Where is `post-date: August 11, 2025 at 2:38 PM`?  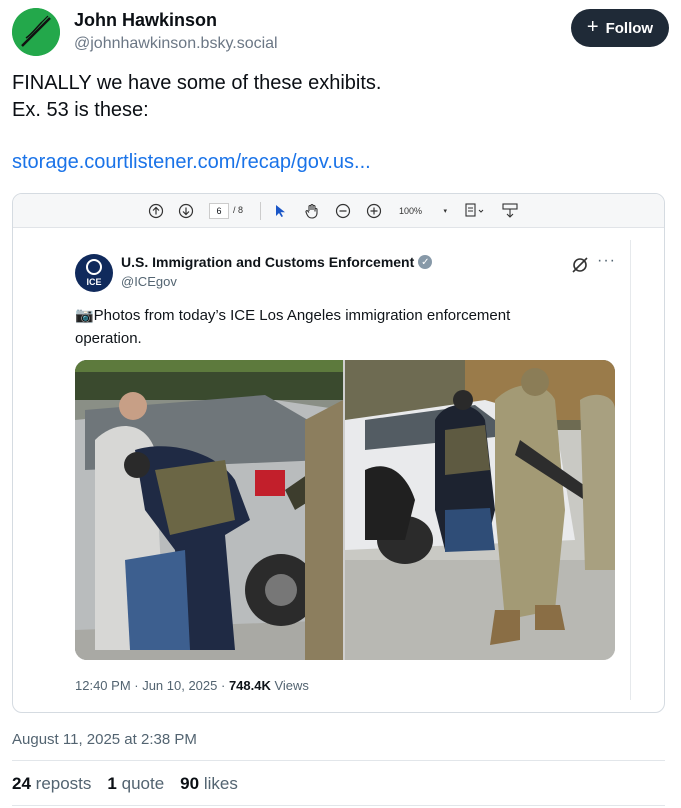 post-date: August 11, 2025 at 2:38 PM is located at coordinates (104, 739).